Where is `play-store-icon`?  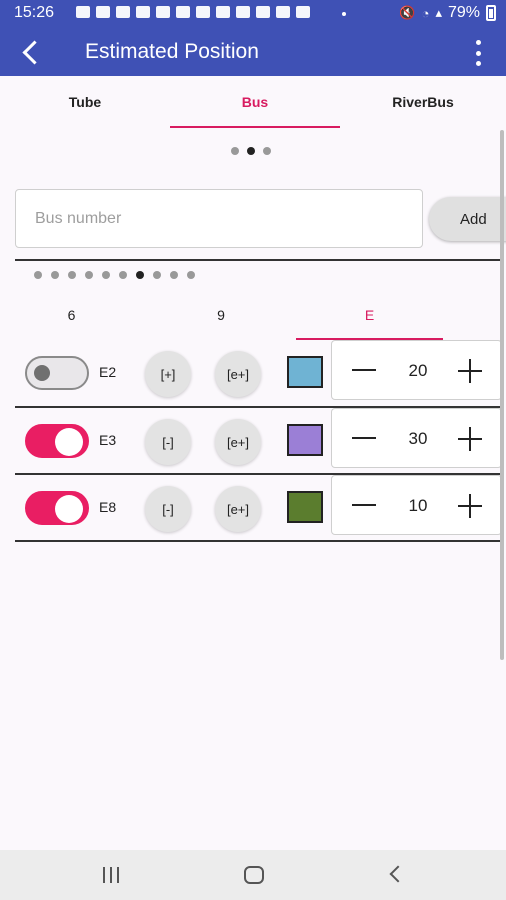 play-store-icon is located at coordinates (163, 12).